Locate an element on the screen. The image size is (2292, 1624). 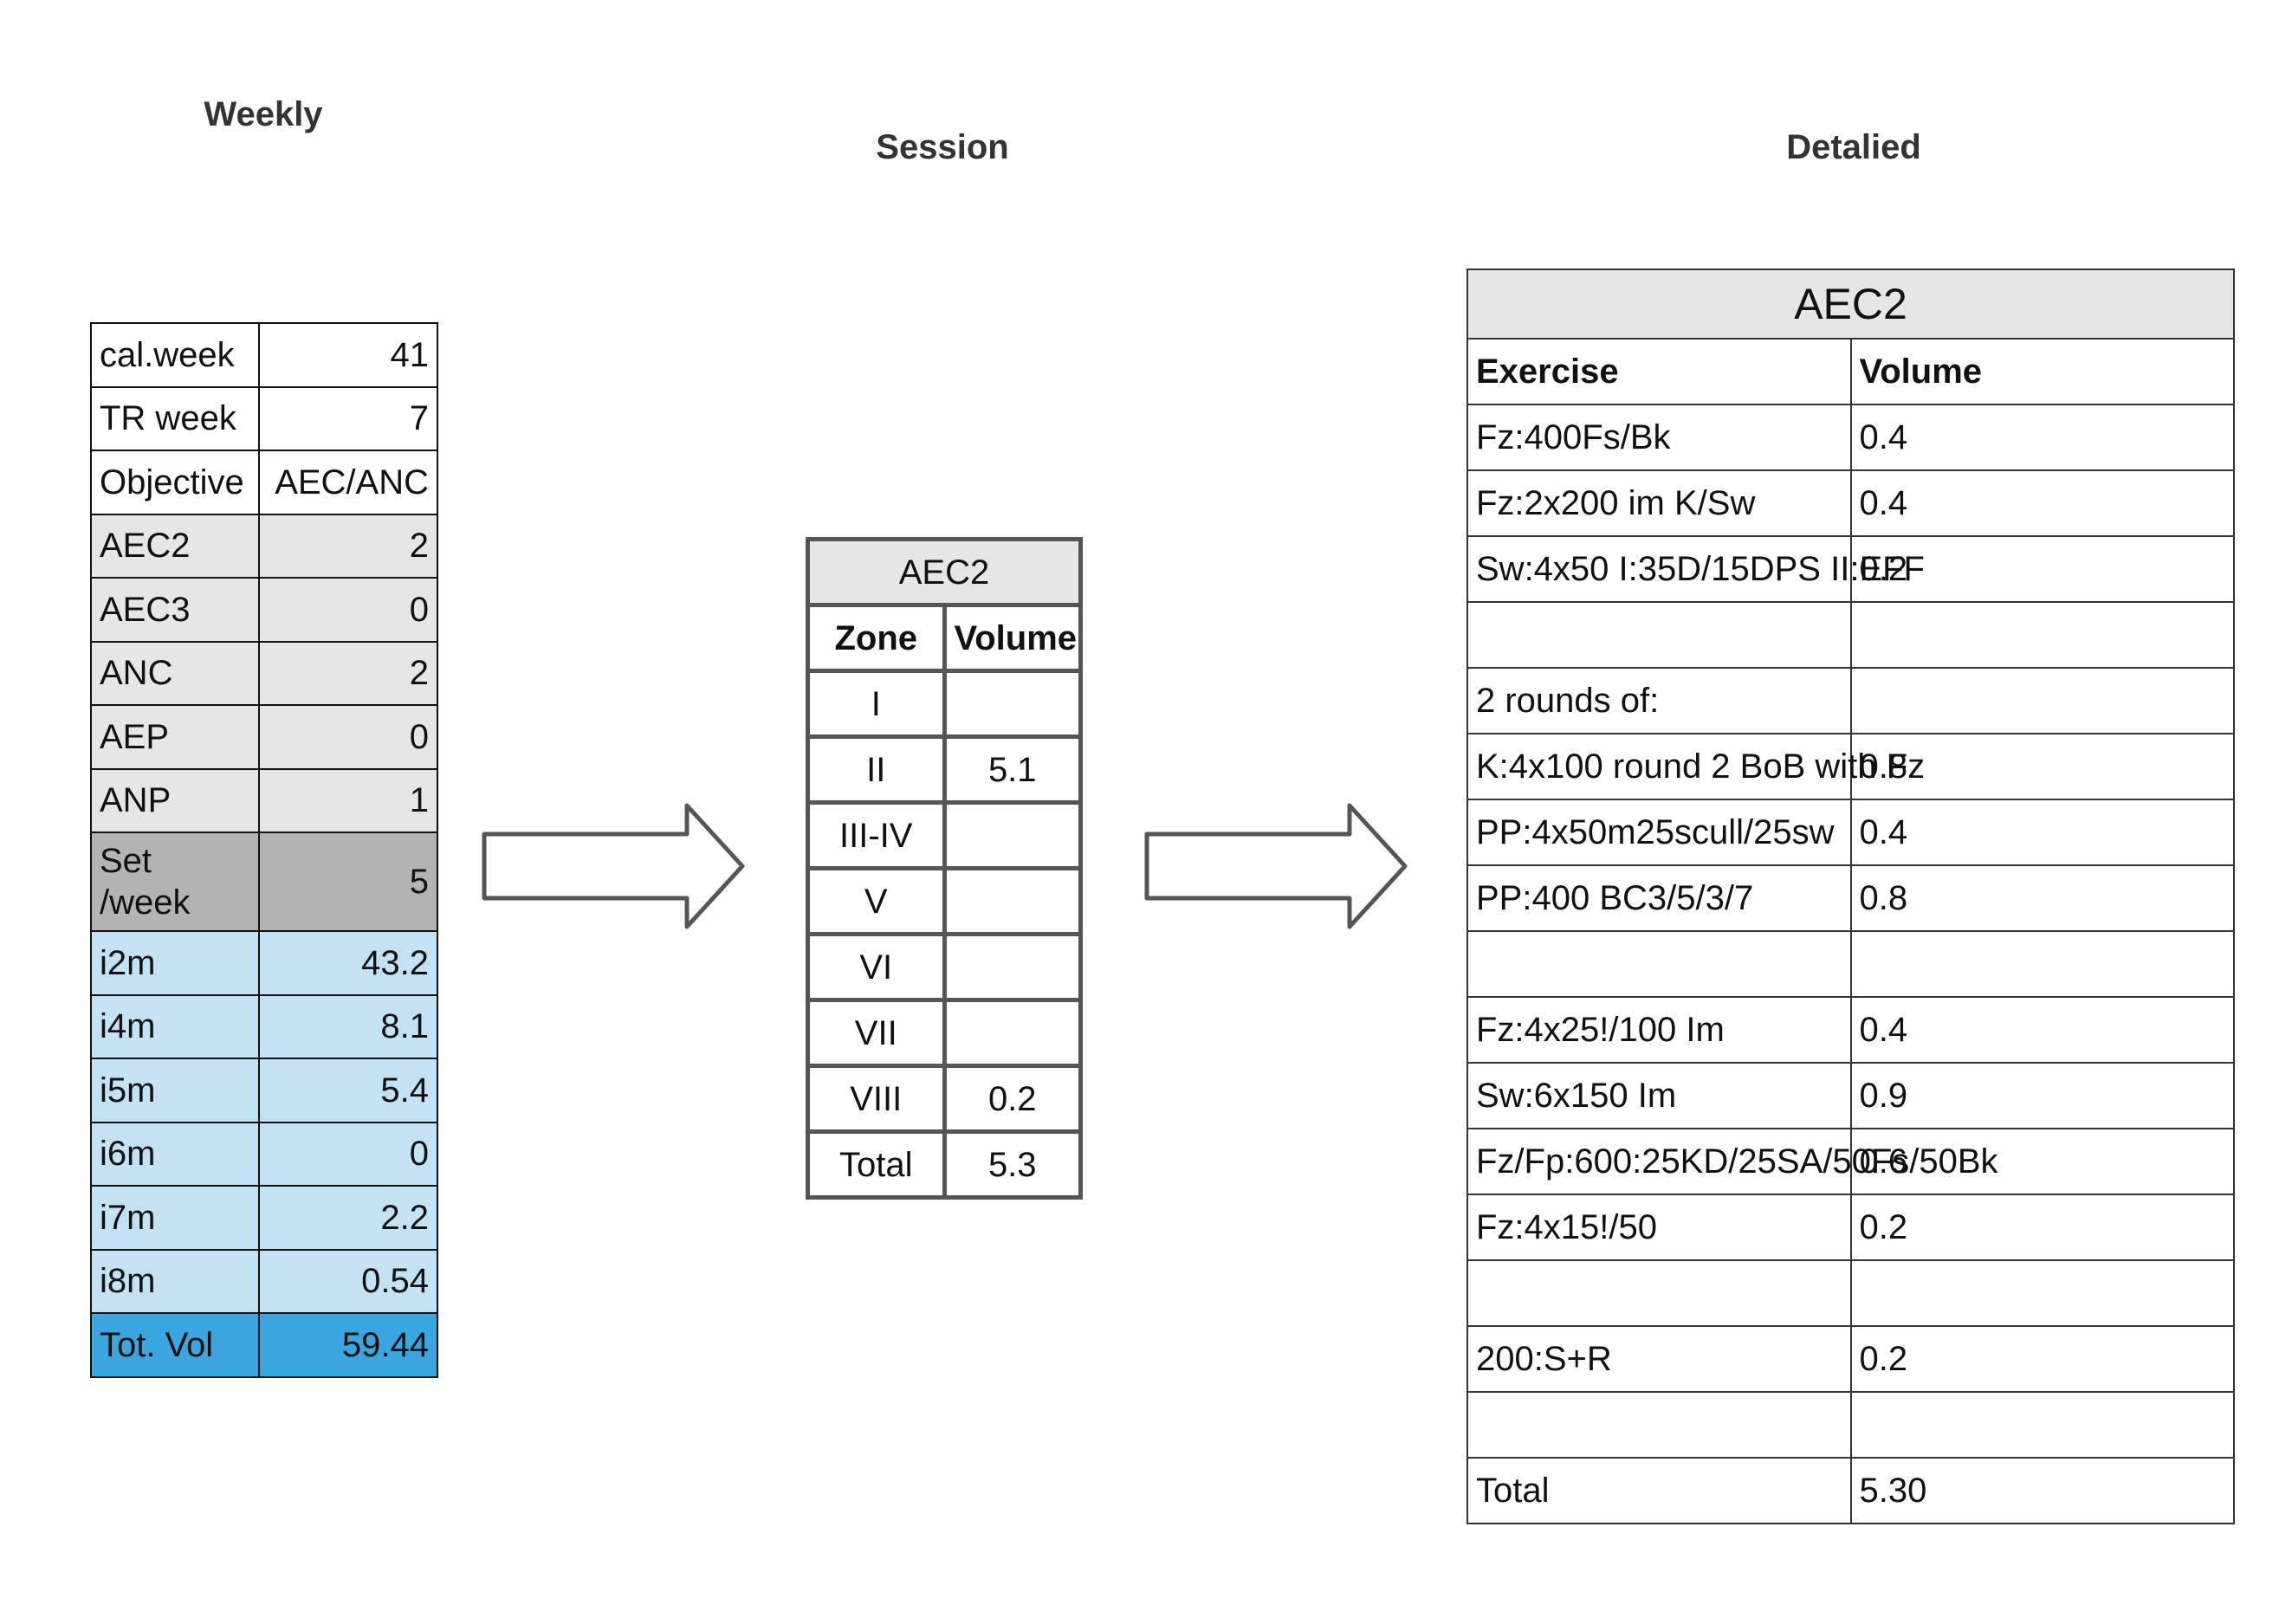
weekly-value: 5 is located at coordinates (348, 881).